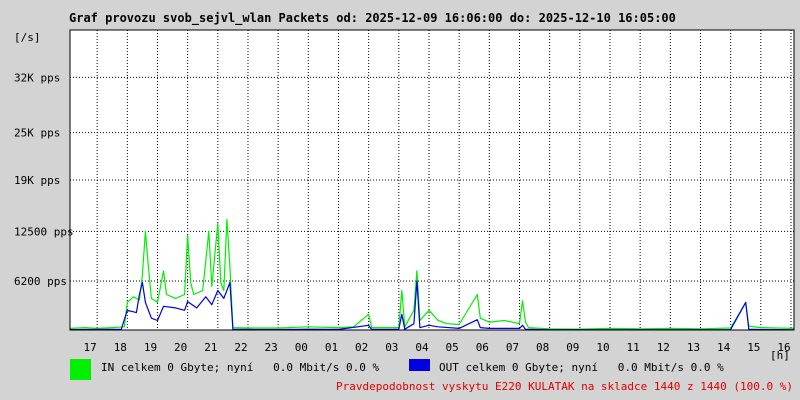 This screenshot has width=800, height=400. What do you see at coordinates (633, 347) in the screenshot?
I see `x-tick-label: 11` at bounding box center [633, 347].